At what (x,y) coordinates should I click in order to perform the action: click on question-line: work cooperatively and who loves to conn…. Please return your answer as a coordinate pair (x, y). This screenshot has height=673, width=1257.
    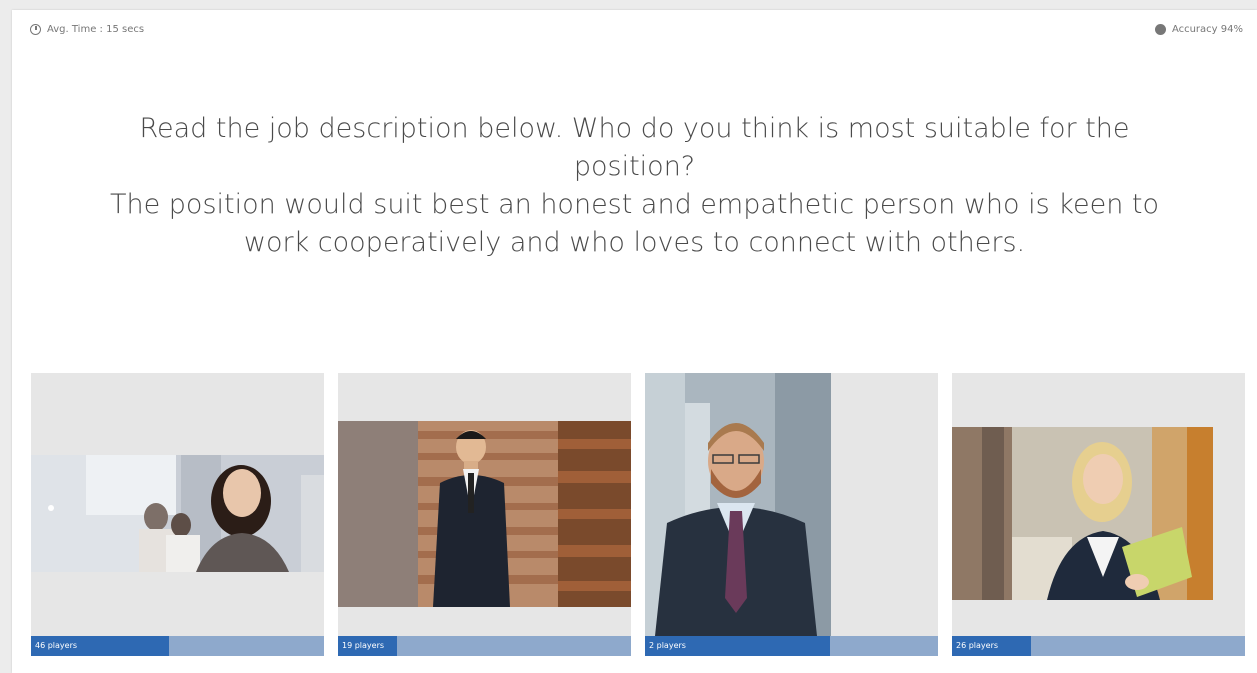
    Looking at the image, I should click on (634, 242).